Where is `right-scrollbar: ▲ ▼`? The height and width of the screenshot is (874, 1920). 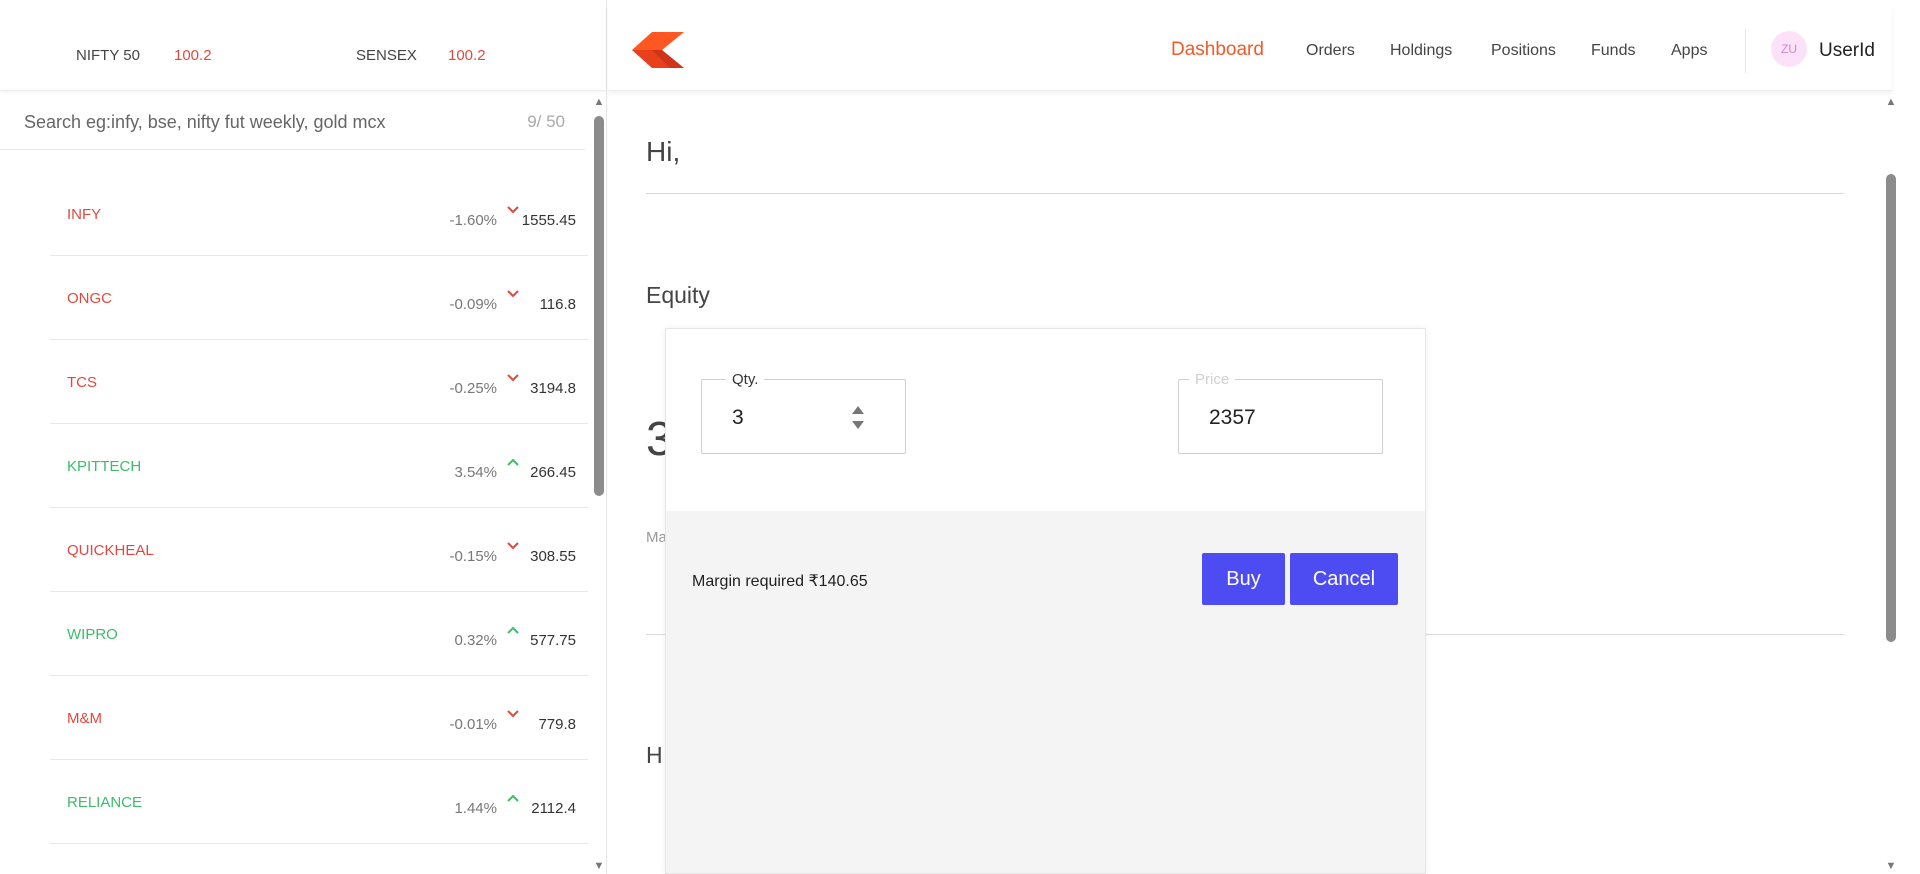 right-scrollbar: ▲ ▼ is located at coordinates (1891, 484).